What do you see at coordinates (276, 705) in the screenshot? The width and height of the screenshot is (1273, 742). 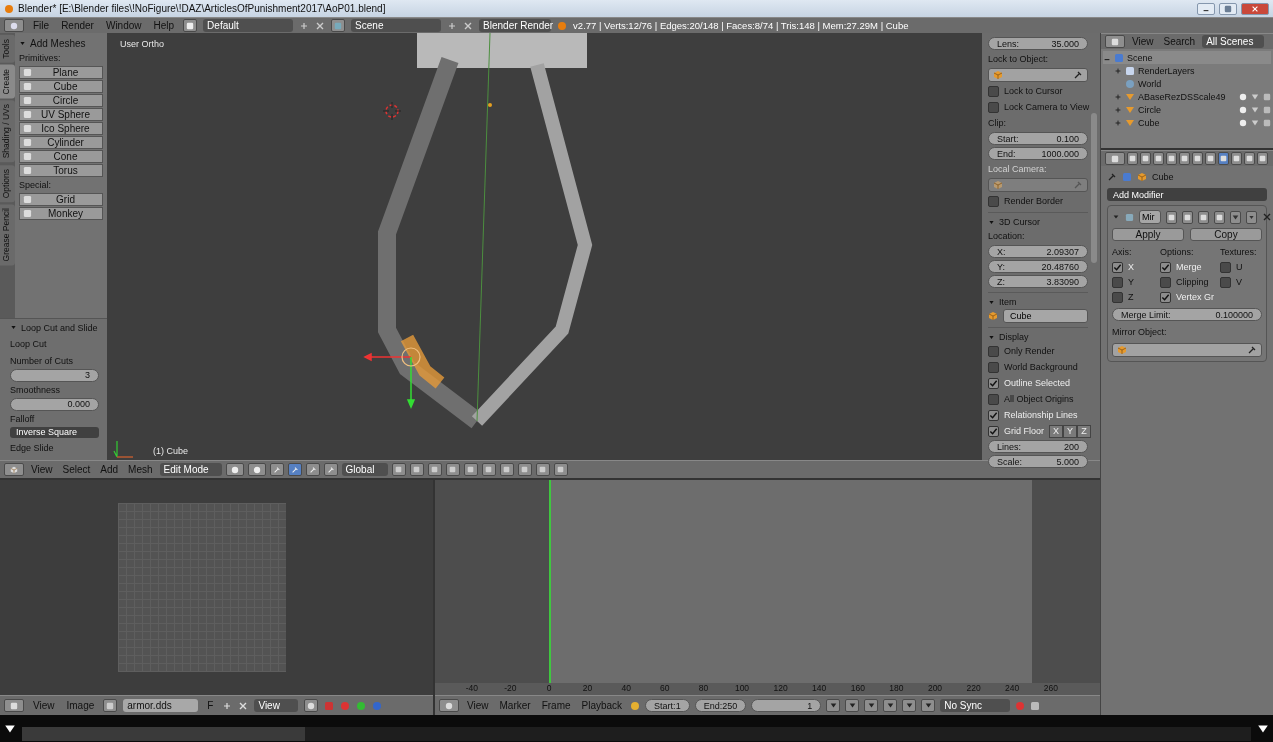 I see `view-dropdown: View` at bounding box center [276, 705].